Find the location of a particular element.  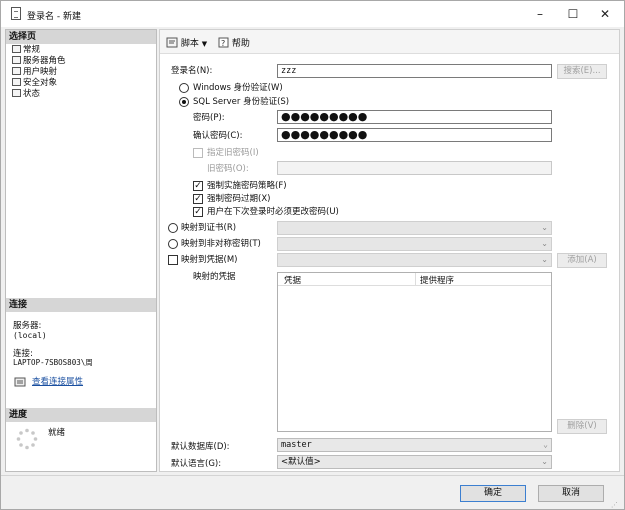

title-bar: 登录名 - 新建 – ☐ ✕ is located at coordinates (312, 14).